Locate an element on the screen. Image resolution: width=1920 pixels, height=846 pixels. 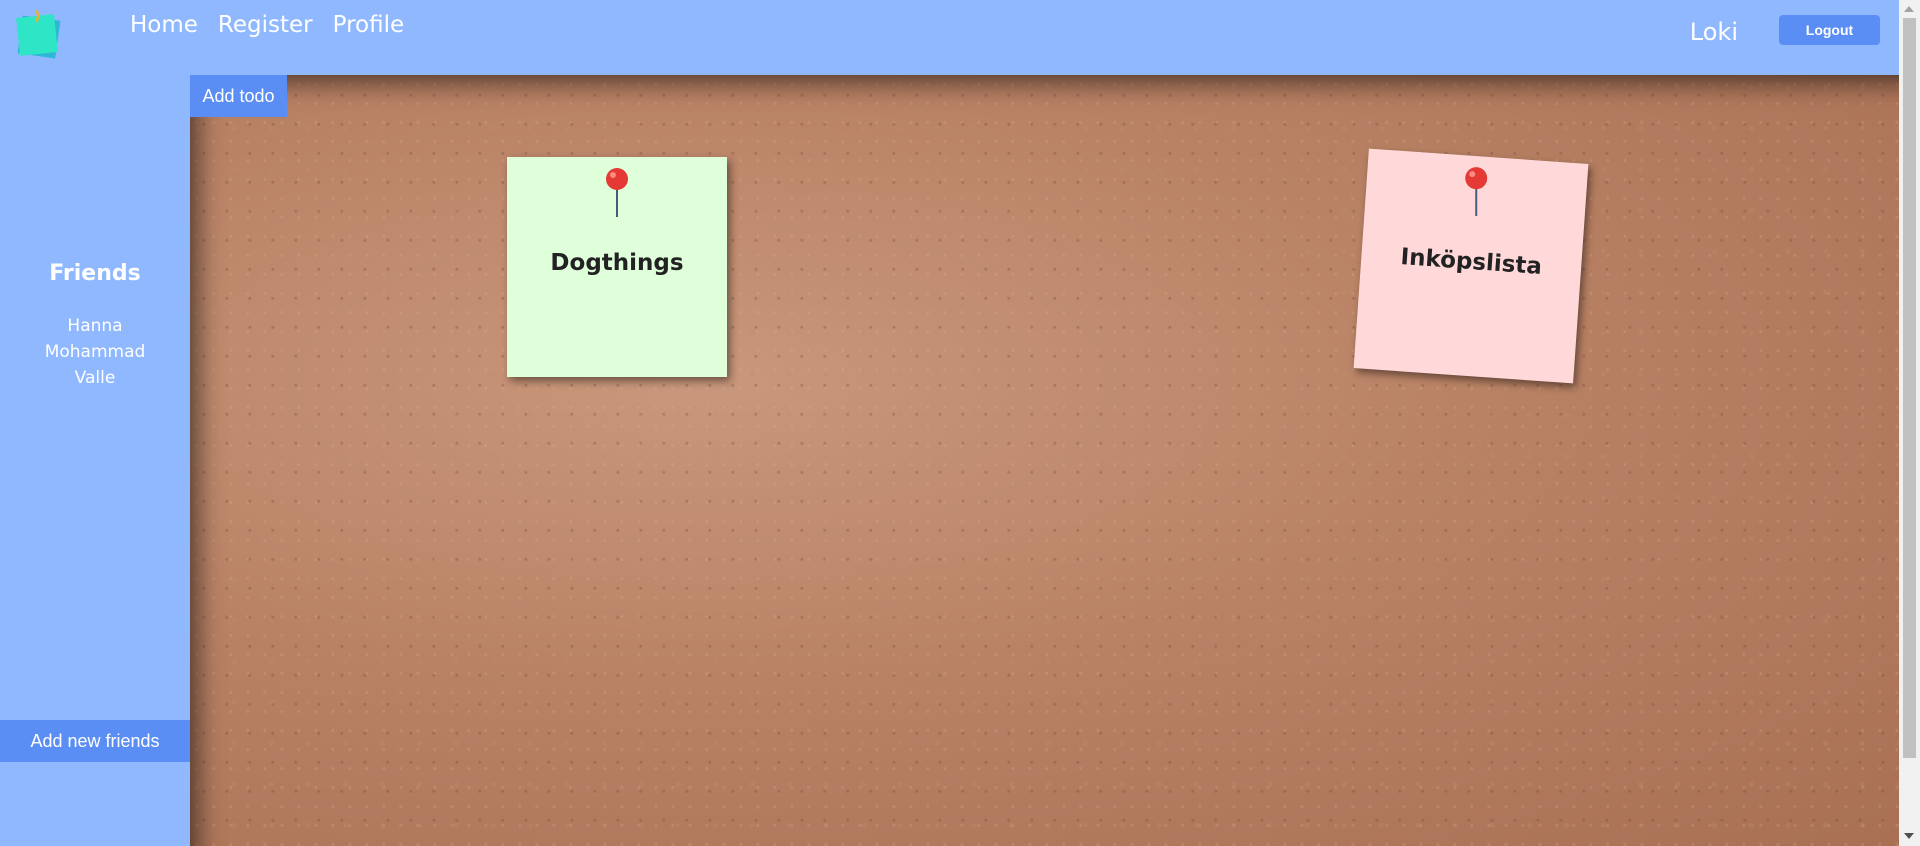
friends-heading: Friends is located at coordinates (95, 273).